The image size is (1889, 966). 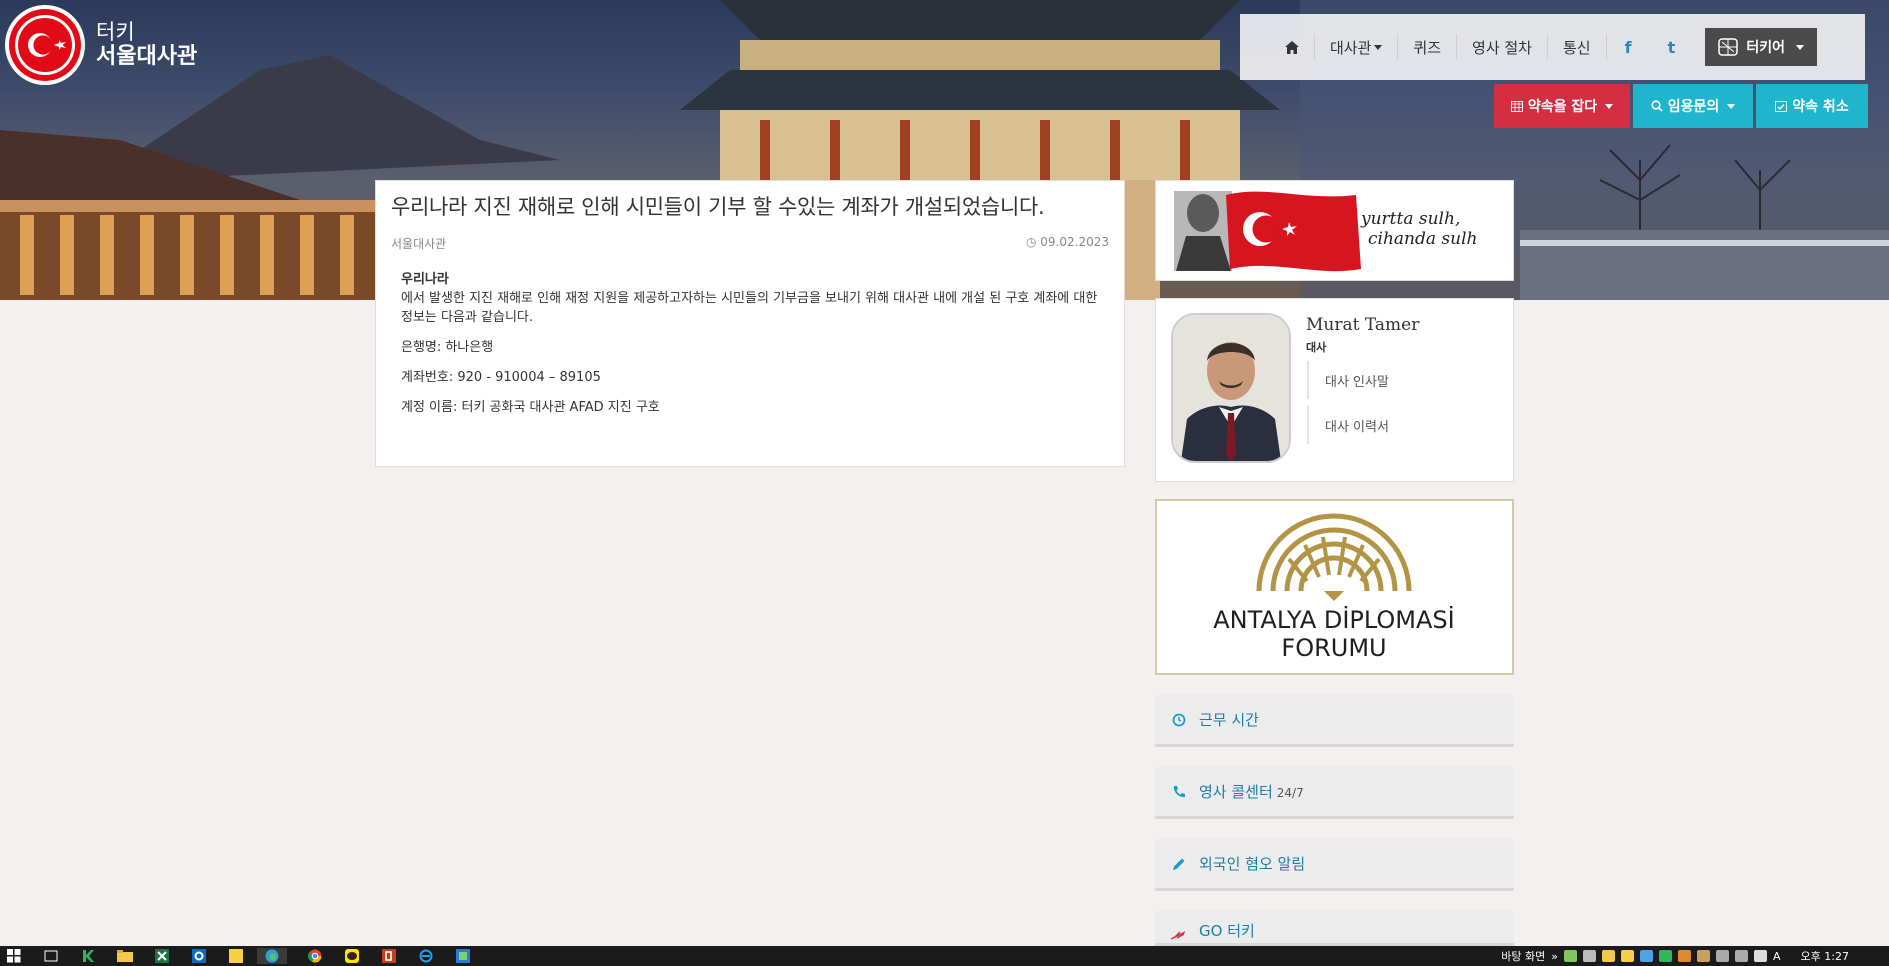 I want to click on internet-explorer-icon, so click(x=425, y=956).